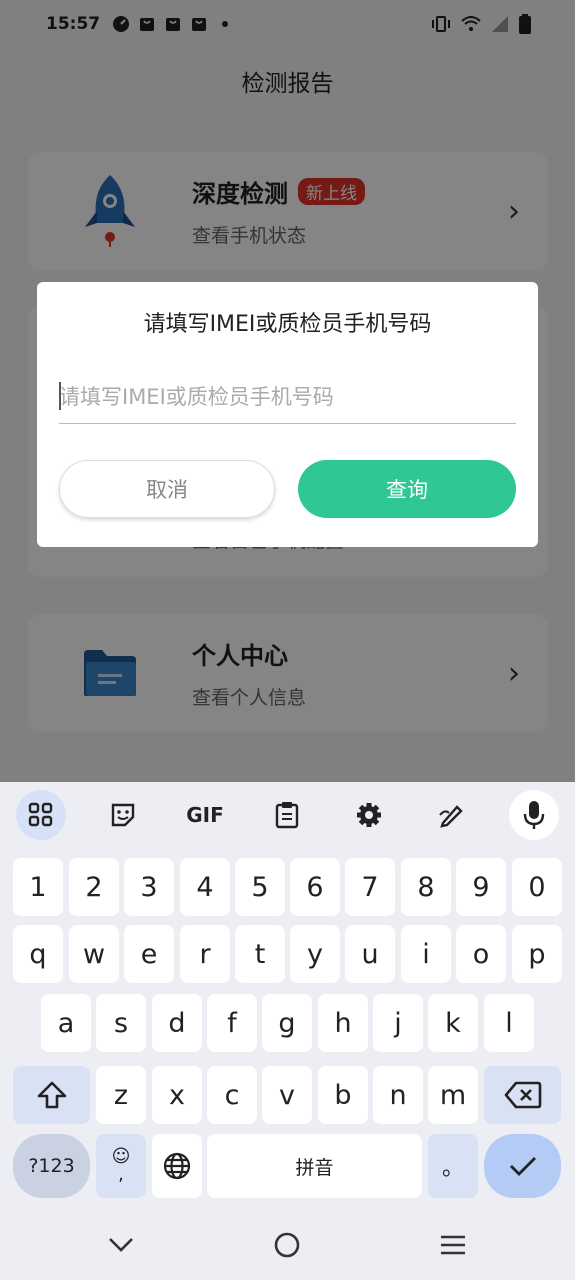  What do you see at coordinates (121, 1095) in the screenshot?
I see `key-z: z` at bounding box center [121, 1095].